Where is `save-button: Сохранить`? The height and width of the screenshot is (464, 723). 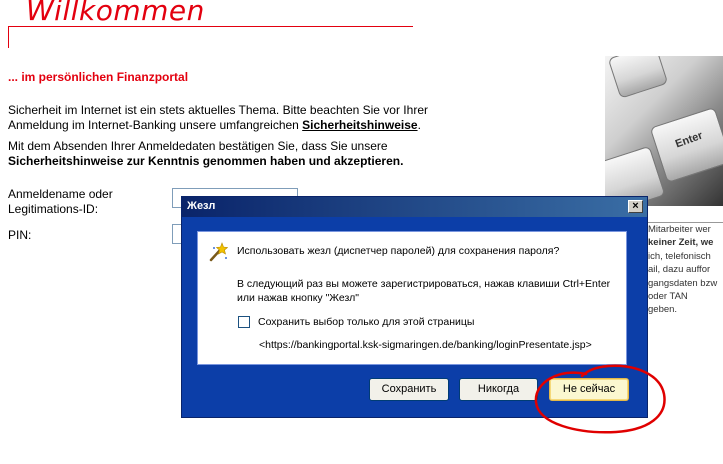
save-button: Сохранить is located at coordinates (409, 389).